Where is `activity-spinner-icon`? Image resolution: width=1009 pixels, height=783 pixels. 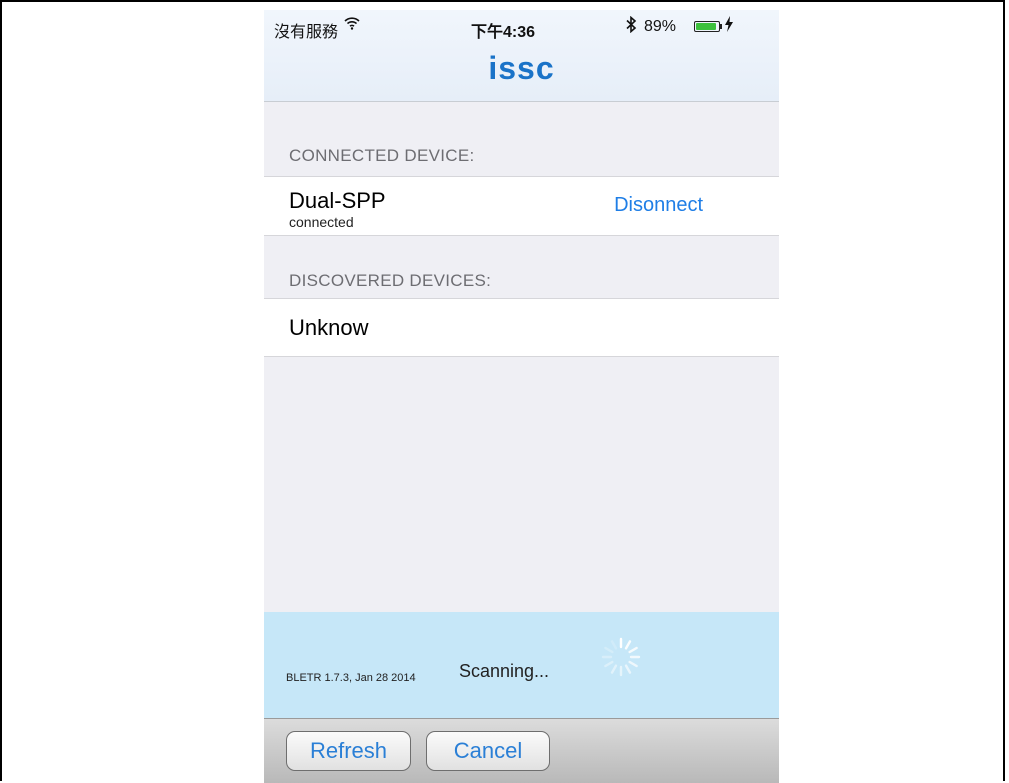
activity-spinner-icon is located at coordinates (621, 657).